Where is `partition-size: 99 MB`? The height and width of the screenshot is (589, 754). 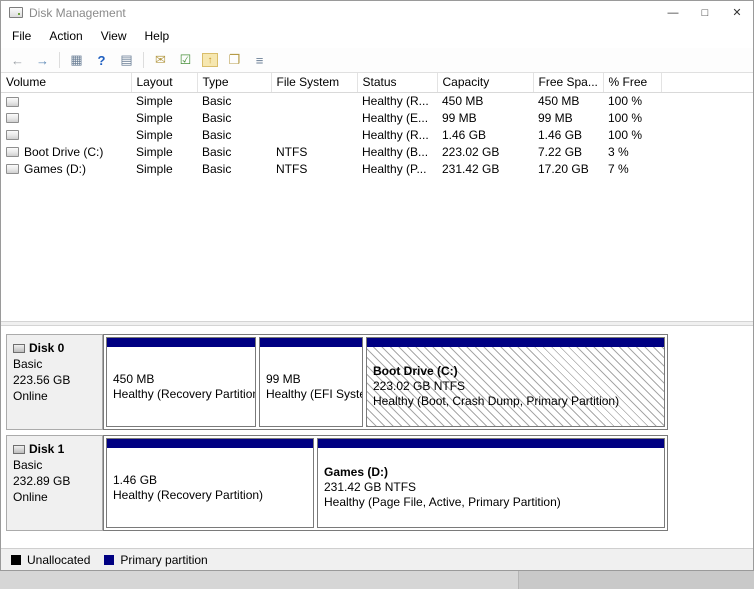
partition-size: 99 MB is located at coordinates (283, 378).